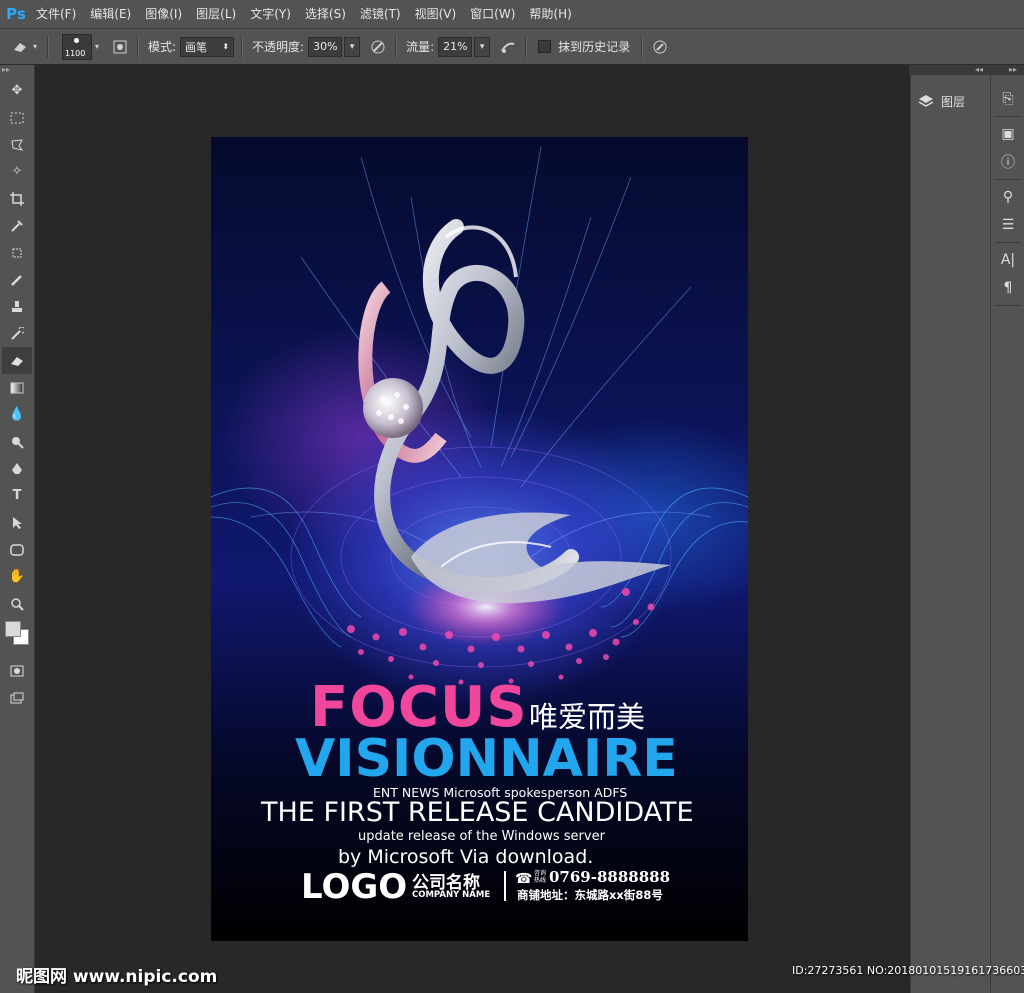  What do you see at coordinates (436, 14) in the screenshot?
I see `menu-view: 视图(V)` at bounding box center [436, 14].